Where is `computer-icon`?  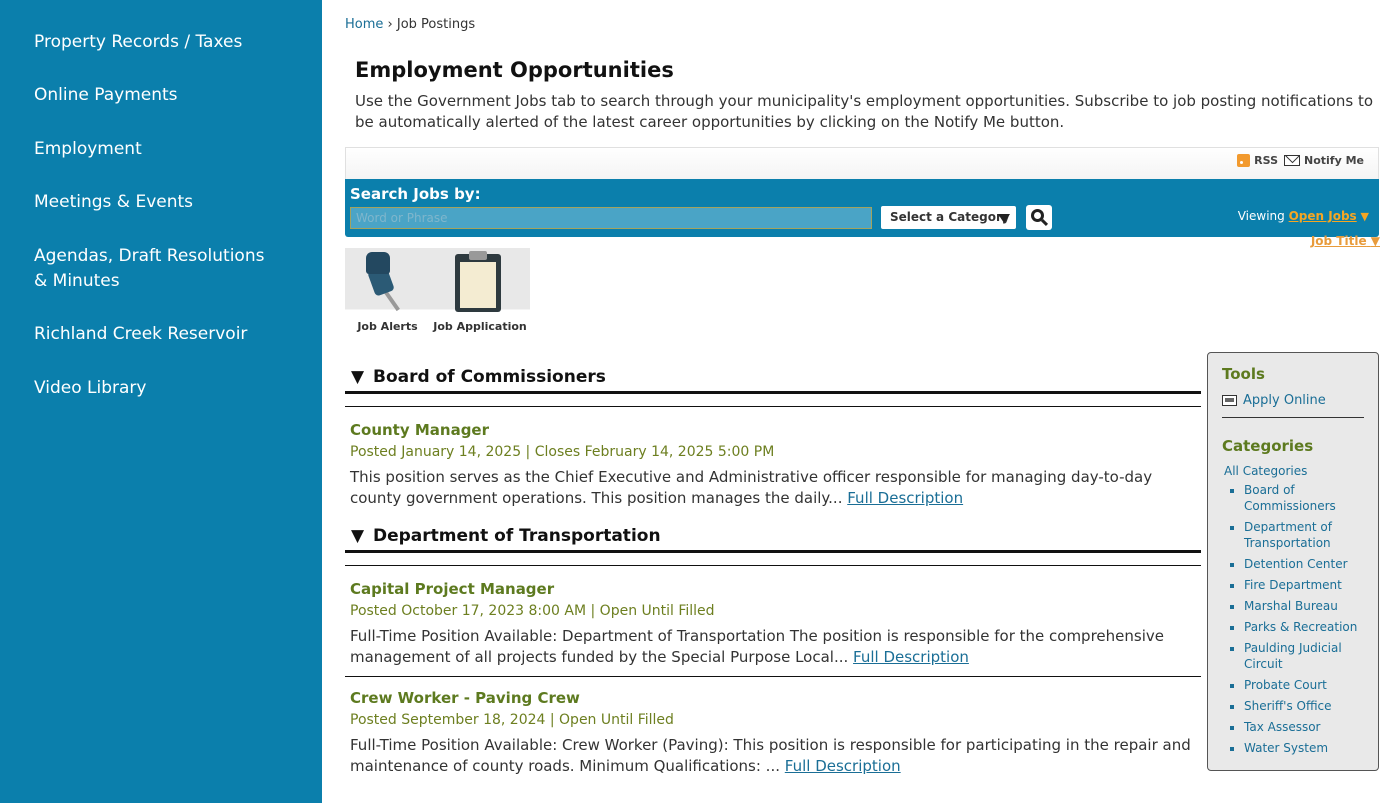 computer-icon is located at coordinates (1229, 400).